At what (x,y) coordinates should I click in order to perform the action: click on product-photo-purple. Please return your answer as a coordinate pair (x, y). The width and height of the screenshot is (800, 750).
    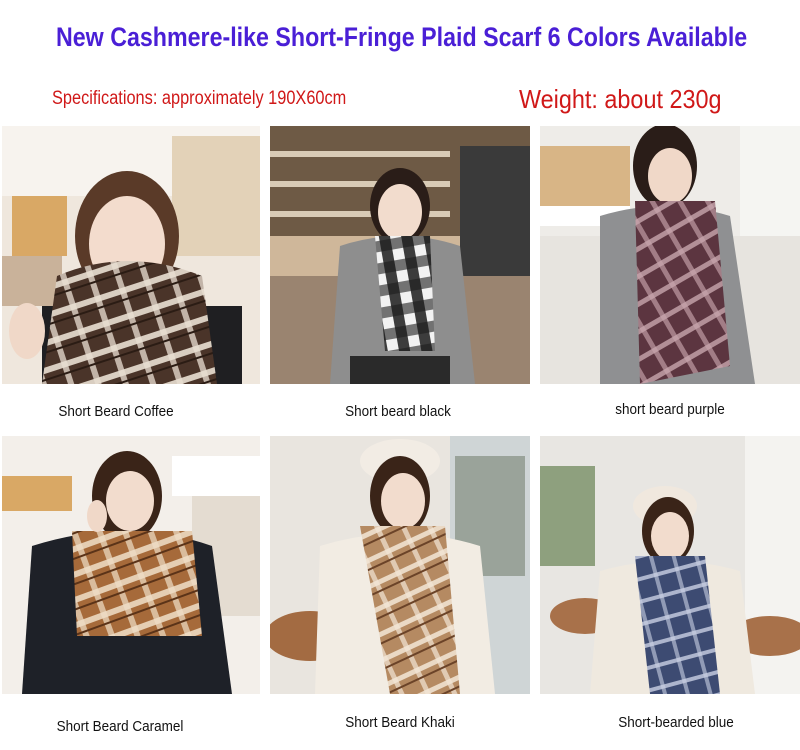
    Looking at the image, I should click on (670, 255).